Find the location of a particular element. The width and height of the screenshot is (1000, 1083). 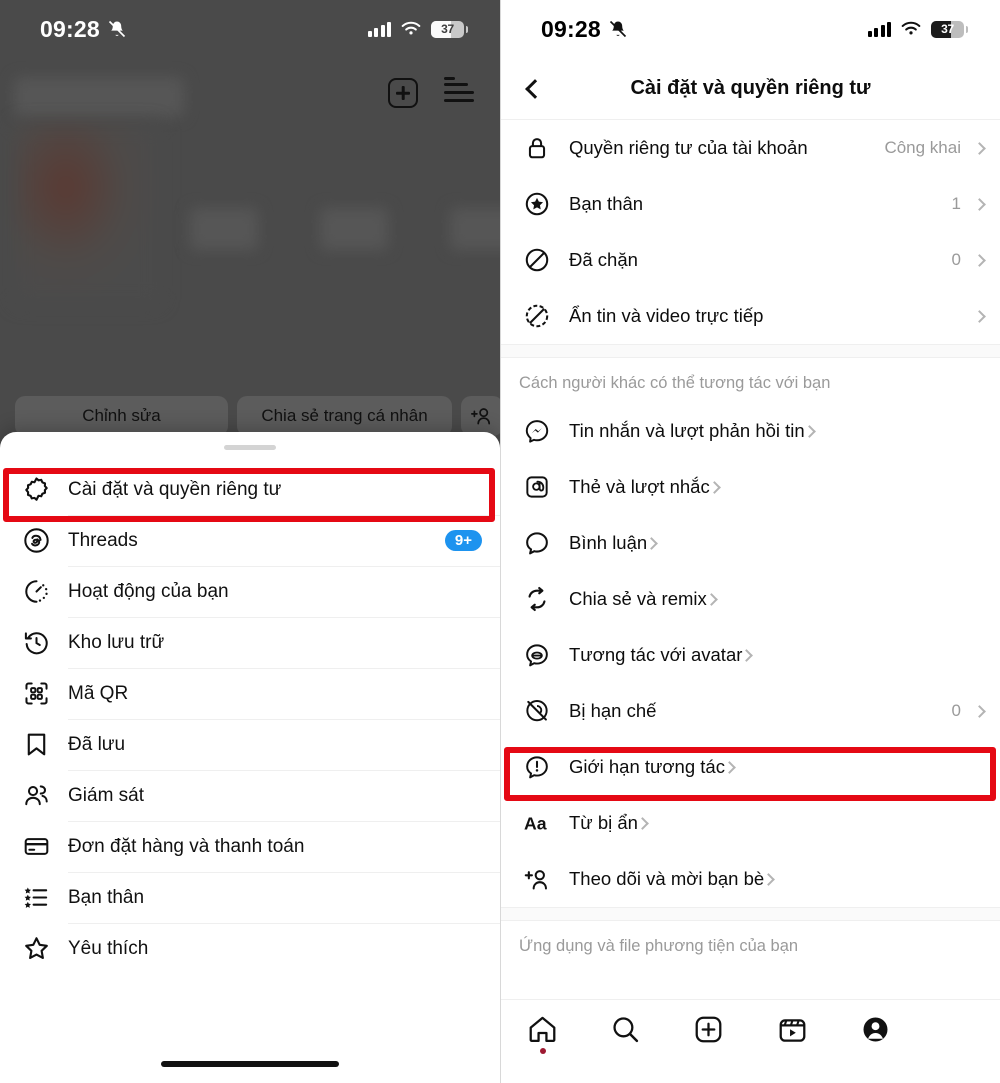

threads-unread-badge: 9+ is located at coordinates (463, 540).